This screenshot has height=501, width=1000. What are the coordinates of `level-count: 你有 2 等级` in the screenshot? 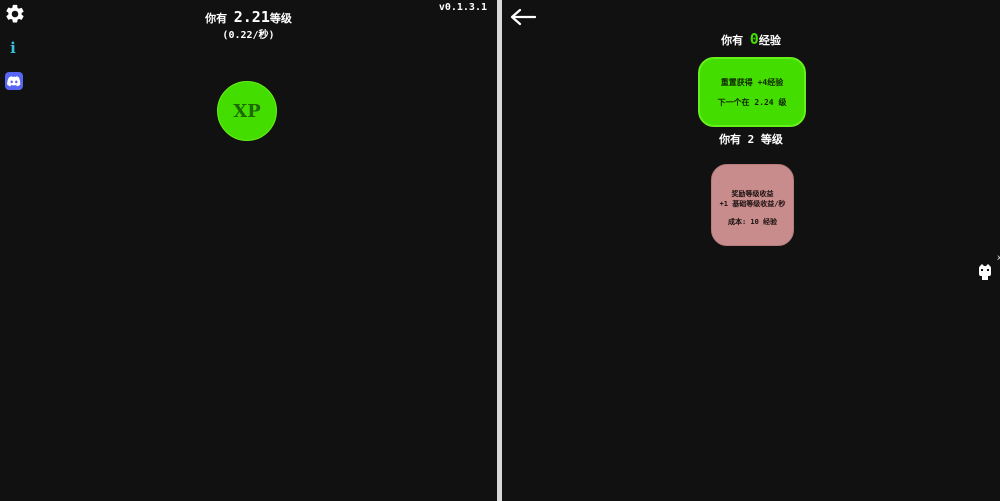 It's located at (751, 139).